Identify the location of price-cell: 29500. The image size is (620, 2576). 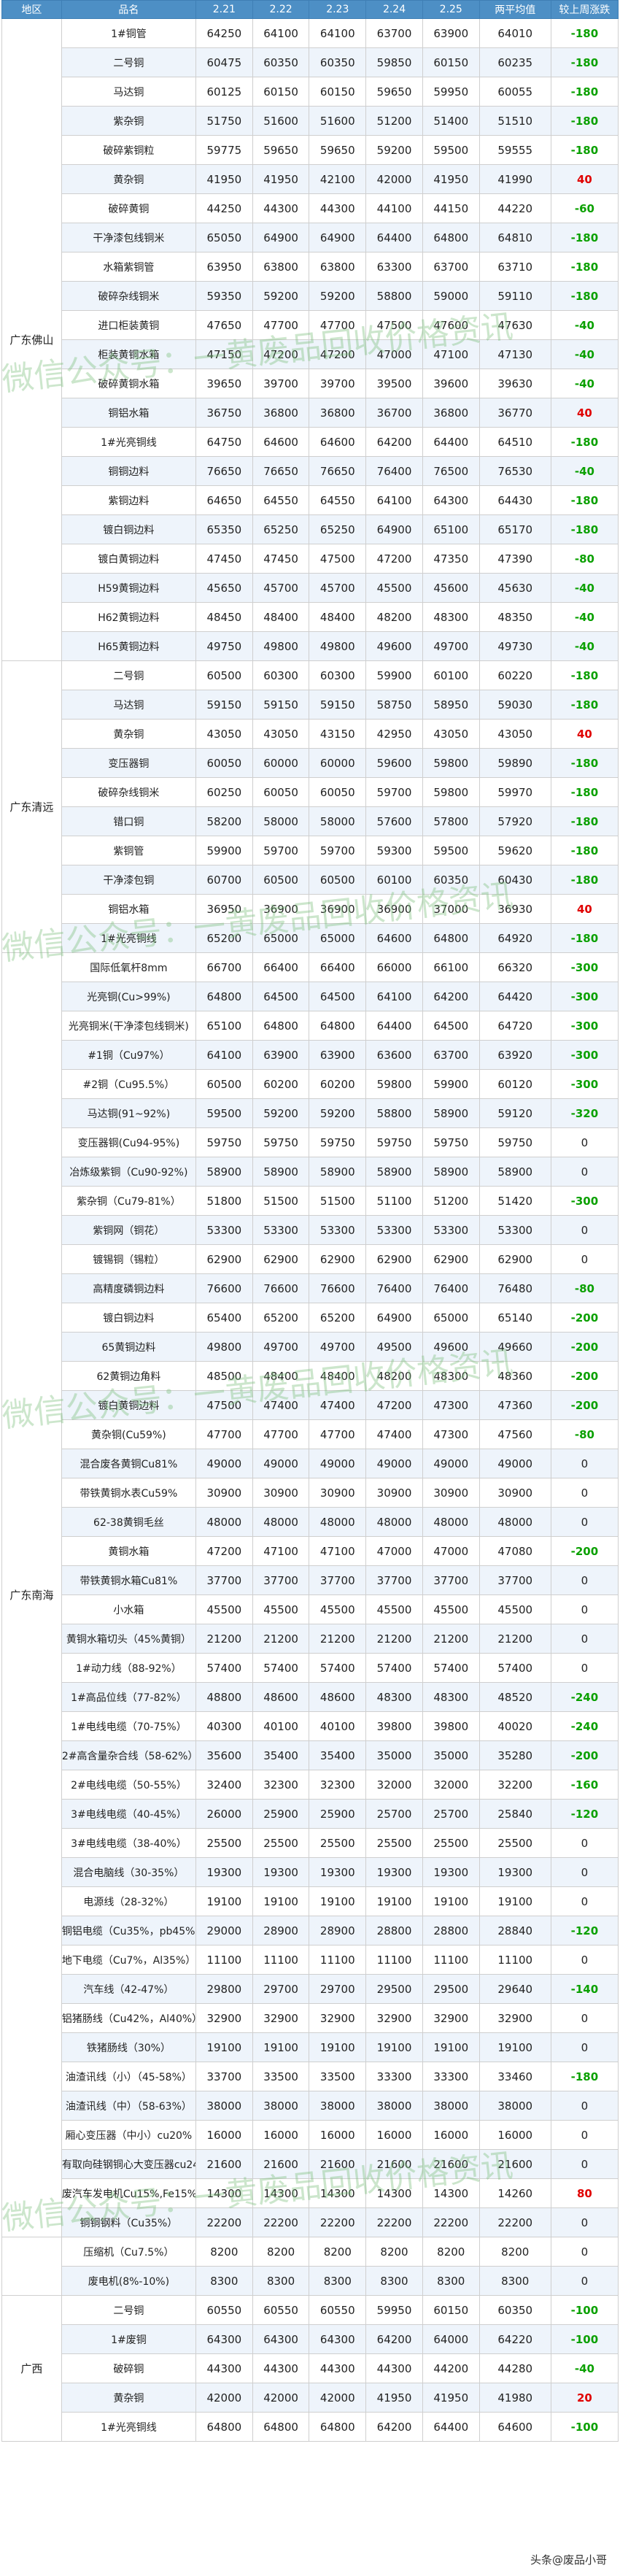
(451, 1989).